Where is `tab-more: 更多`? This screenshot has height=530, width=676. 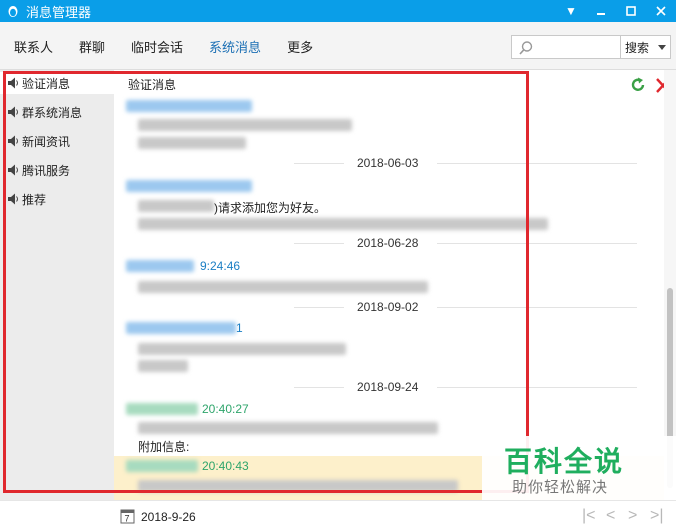
tab-more: 更多 is located at coordinates (300, 46).